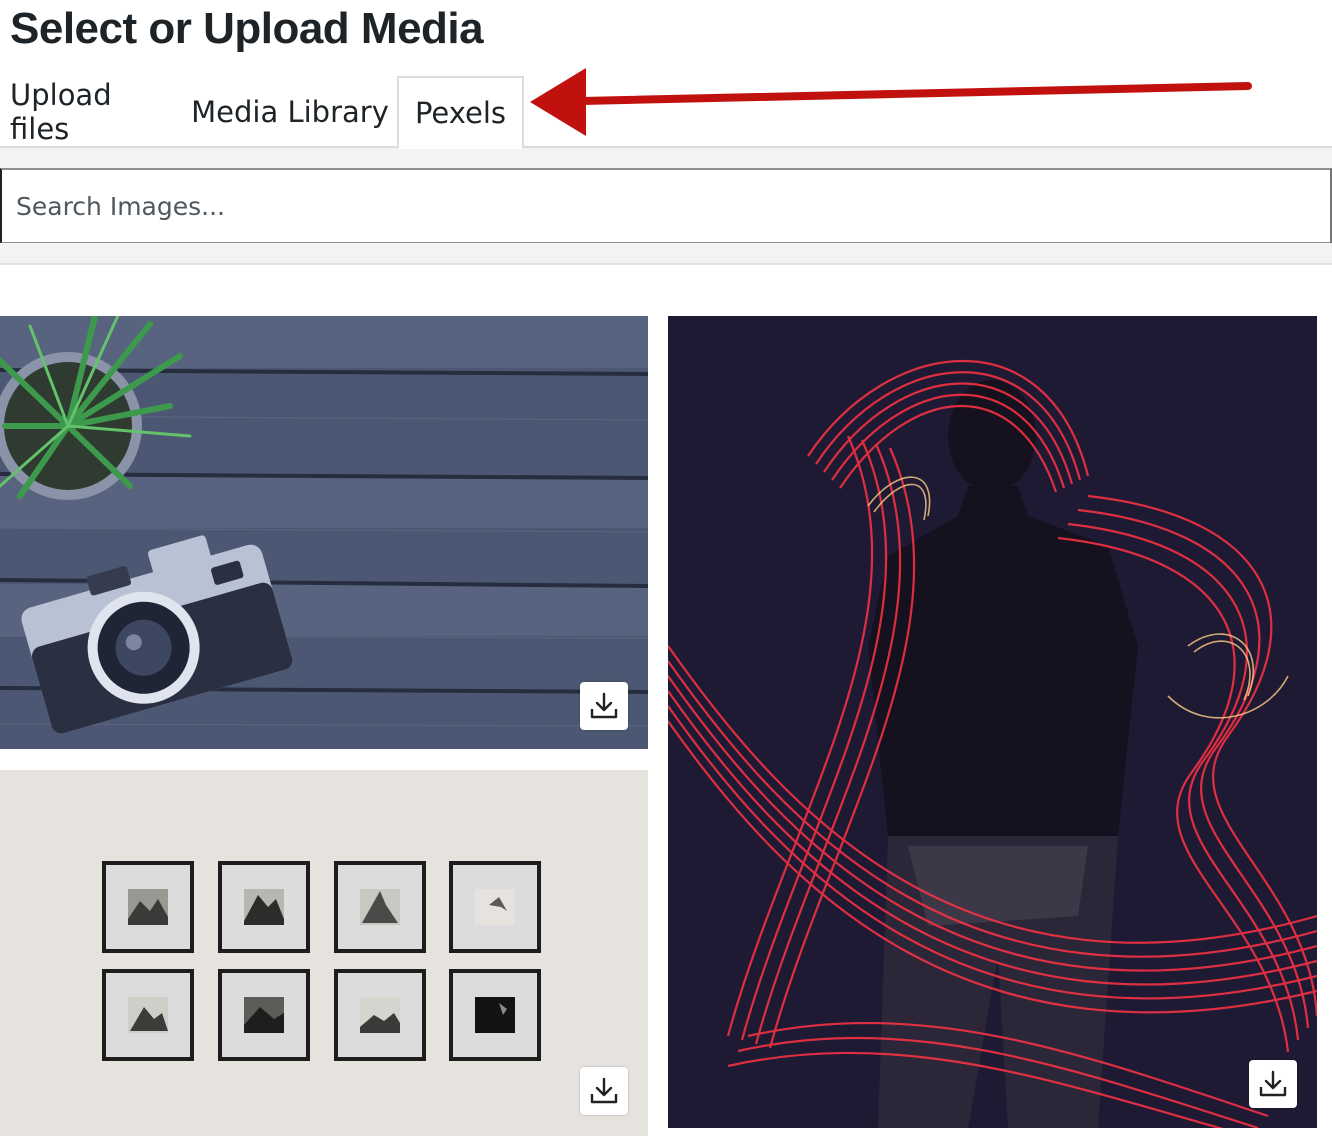  Describe the element at coordinates (666, 206) in the screenshot. I see `search-input` at that location.